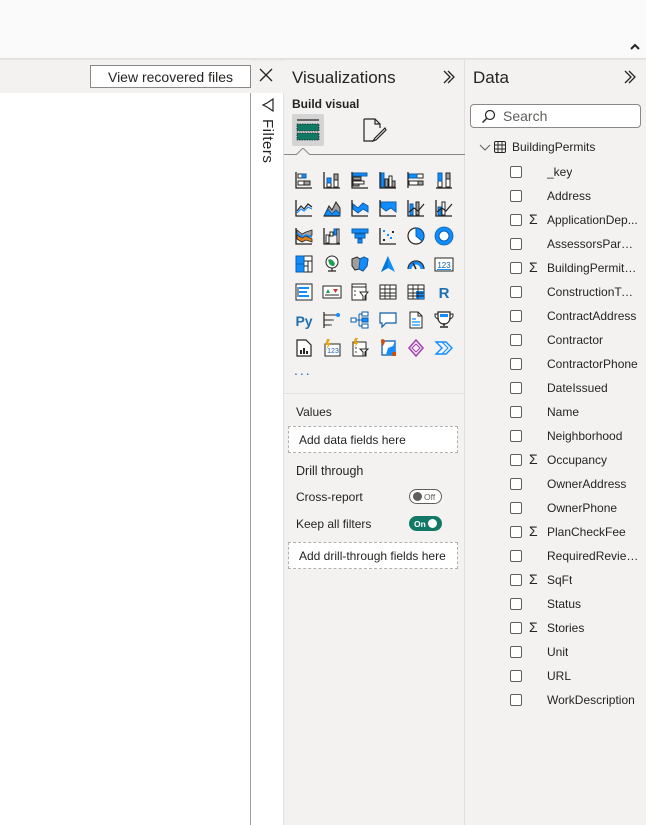  I want to click on clustered-bar-chart-icon, so click(360, 180).